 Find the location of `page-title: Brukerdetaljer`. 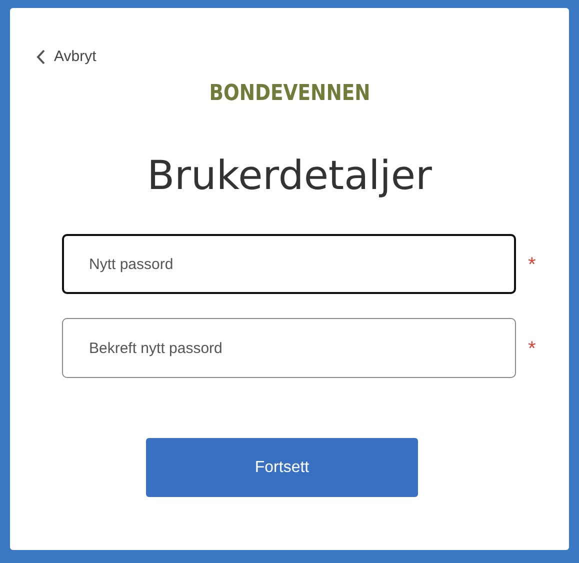

page-title: Brukerdetaljer is located at coordinates (289, 176).